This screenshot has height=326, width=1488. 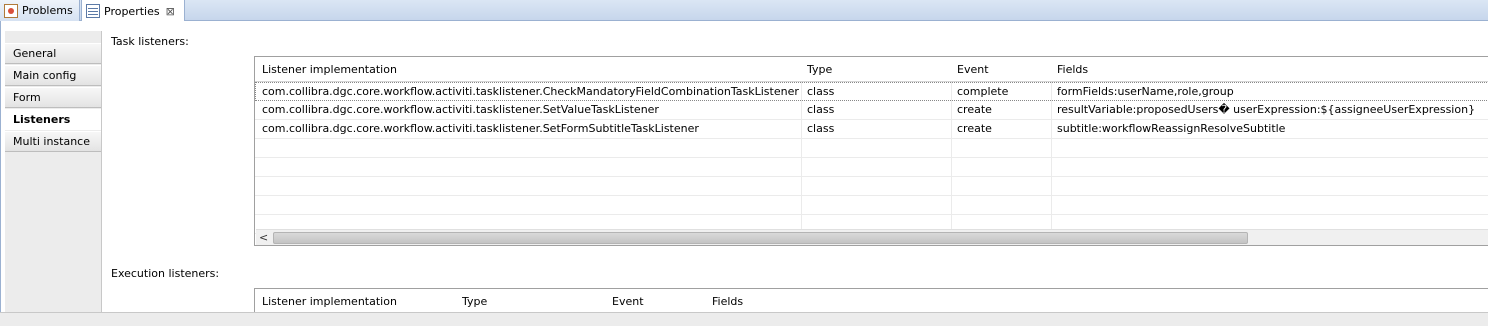 What do you see at coordinates (744, 319) in the screenshot?
I see `status-strip` at bounding box center [744, 319].